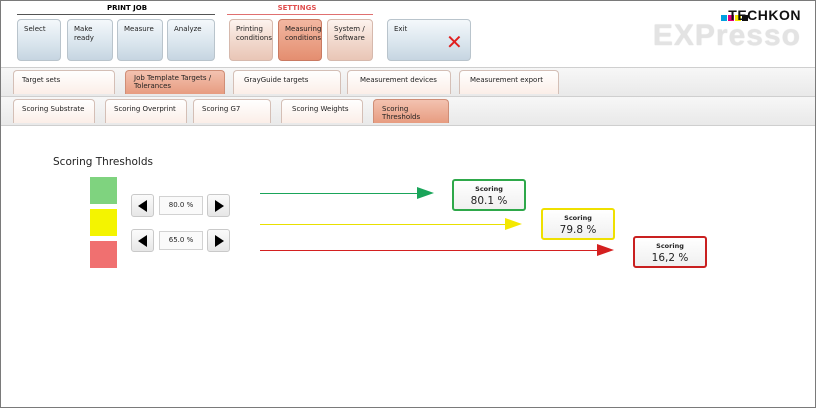 The image size is (816, 408). What do you see at coordinates (64, 82) in the screenshot?
I see `tab-target-sets: Target sets` at bounding box center [64, 82].